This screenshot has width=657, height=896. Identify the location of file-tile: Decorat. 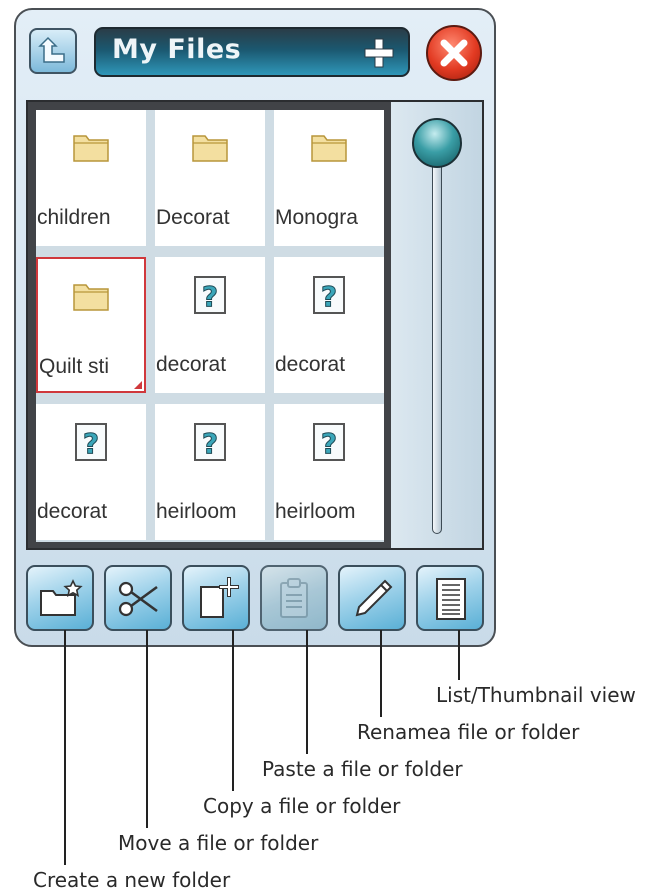
(210, 178).